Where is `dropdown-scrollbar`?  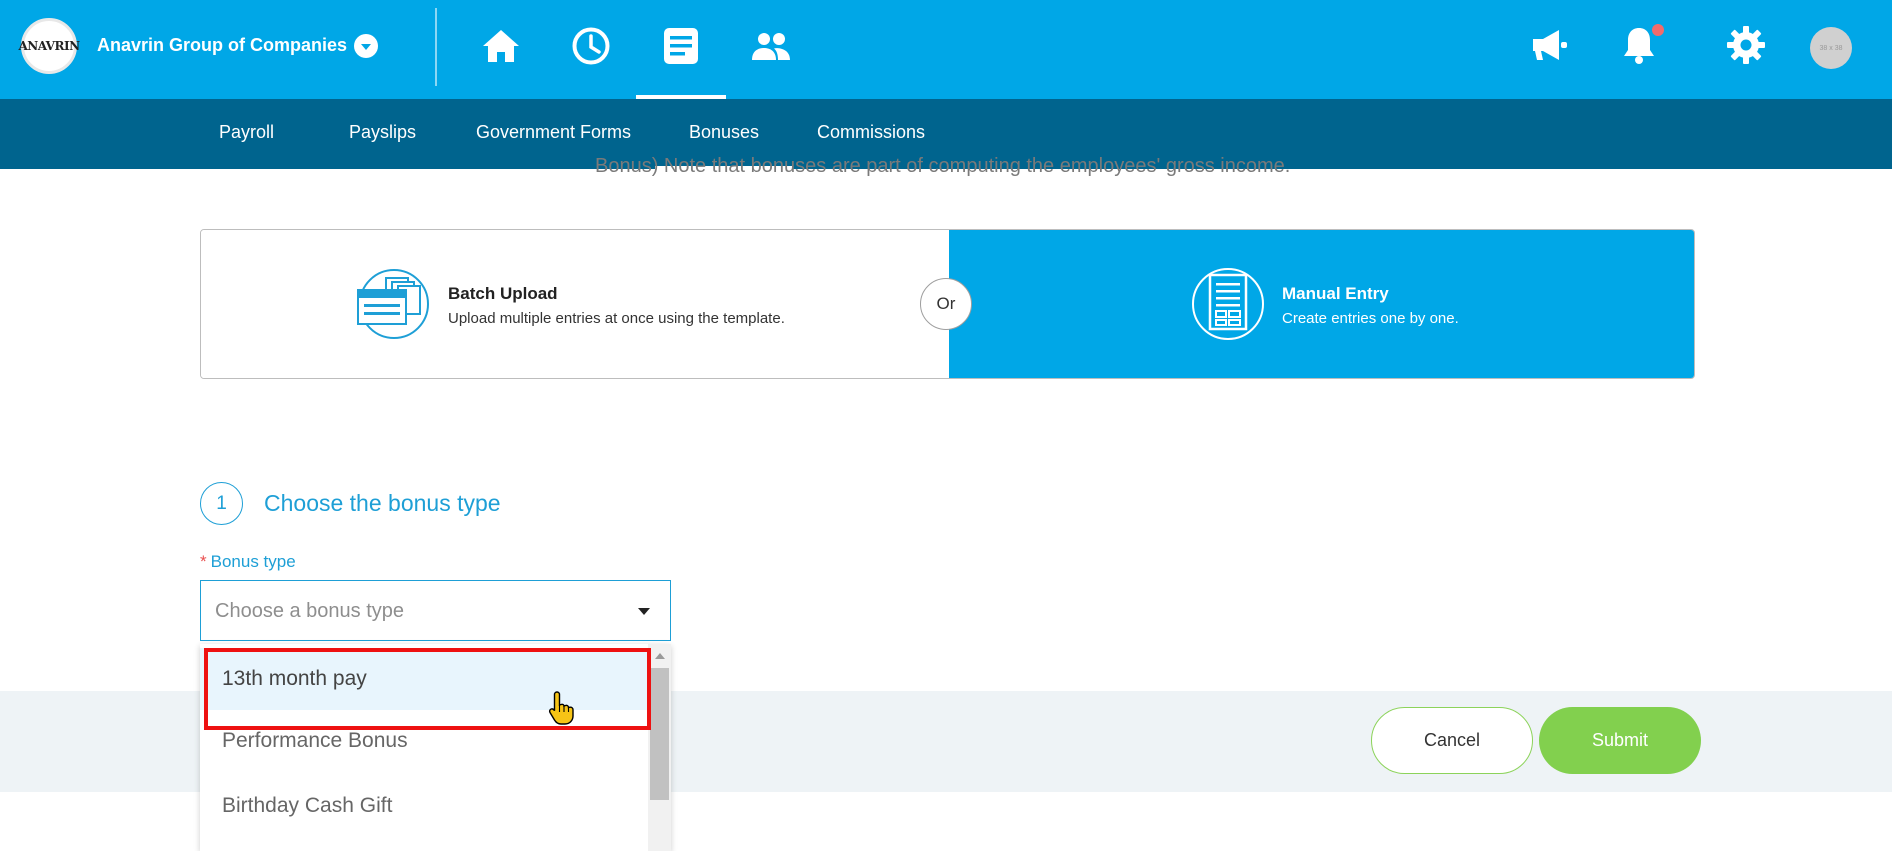 dropdown-scrollbar is located at coordinates (659, 747).